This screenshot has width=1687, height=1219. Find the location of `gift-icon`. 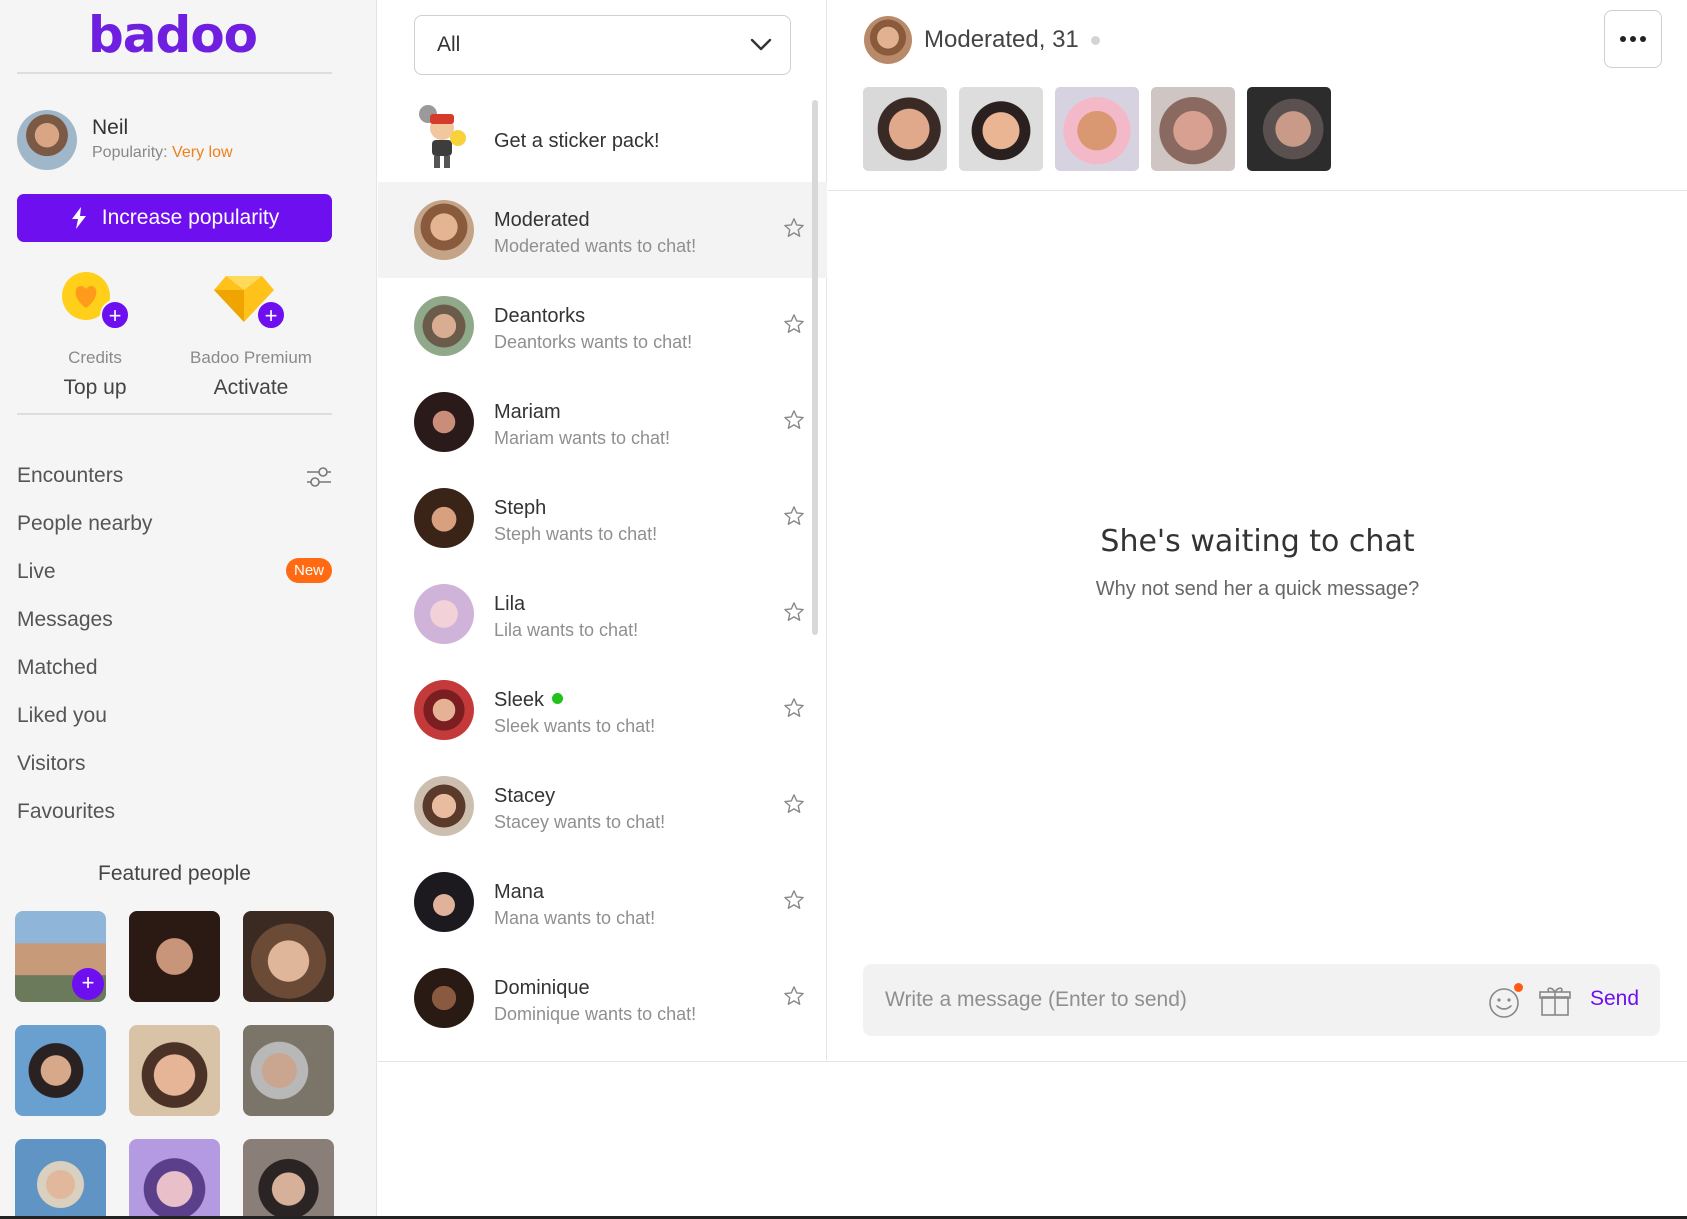

gift-icon is located at coordinates (1555, 1001).